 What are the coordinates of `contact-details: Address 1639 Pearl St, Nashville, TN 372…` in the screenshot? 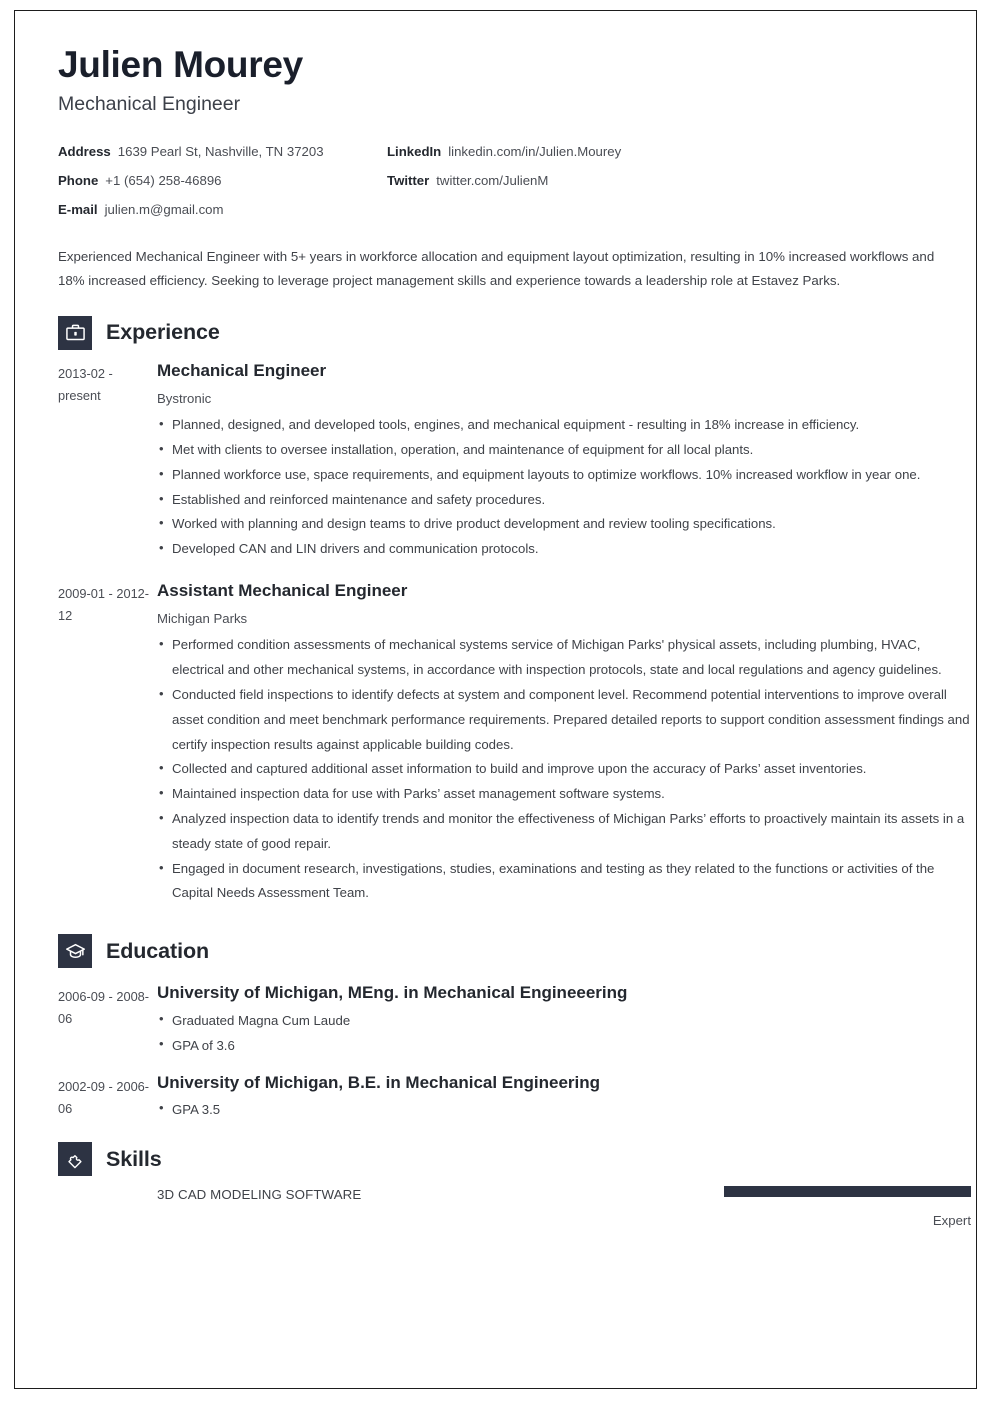 It's located at (514, 180).